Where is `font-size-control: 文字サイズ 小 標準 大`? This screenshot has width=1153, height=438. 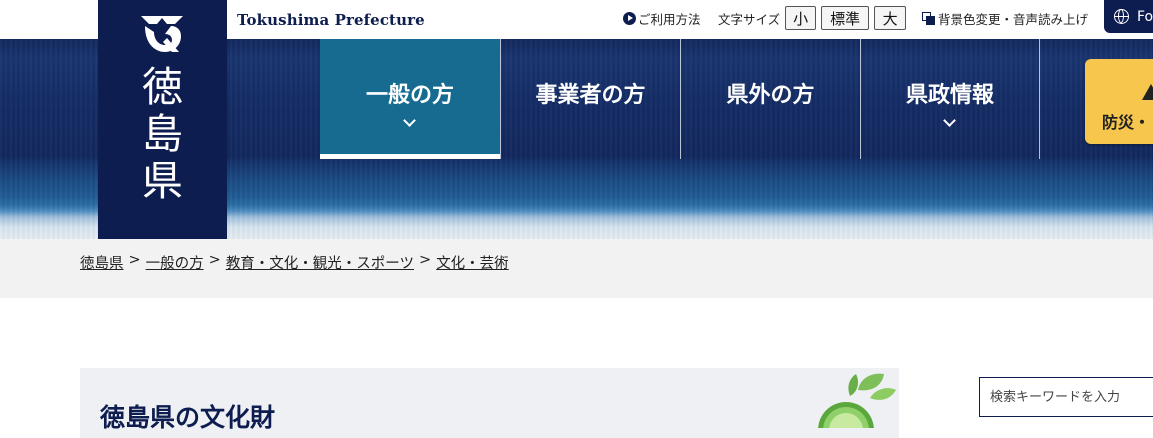
font-size-control: 文字サイズ 小 標準 大 is located at coordinates (812, 18).